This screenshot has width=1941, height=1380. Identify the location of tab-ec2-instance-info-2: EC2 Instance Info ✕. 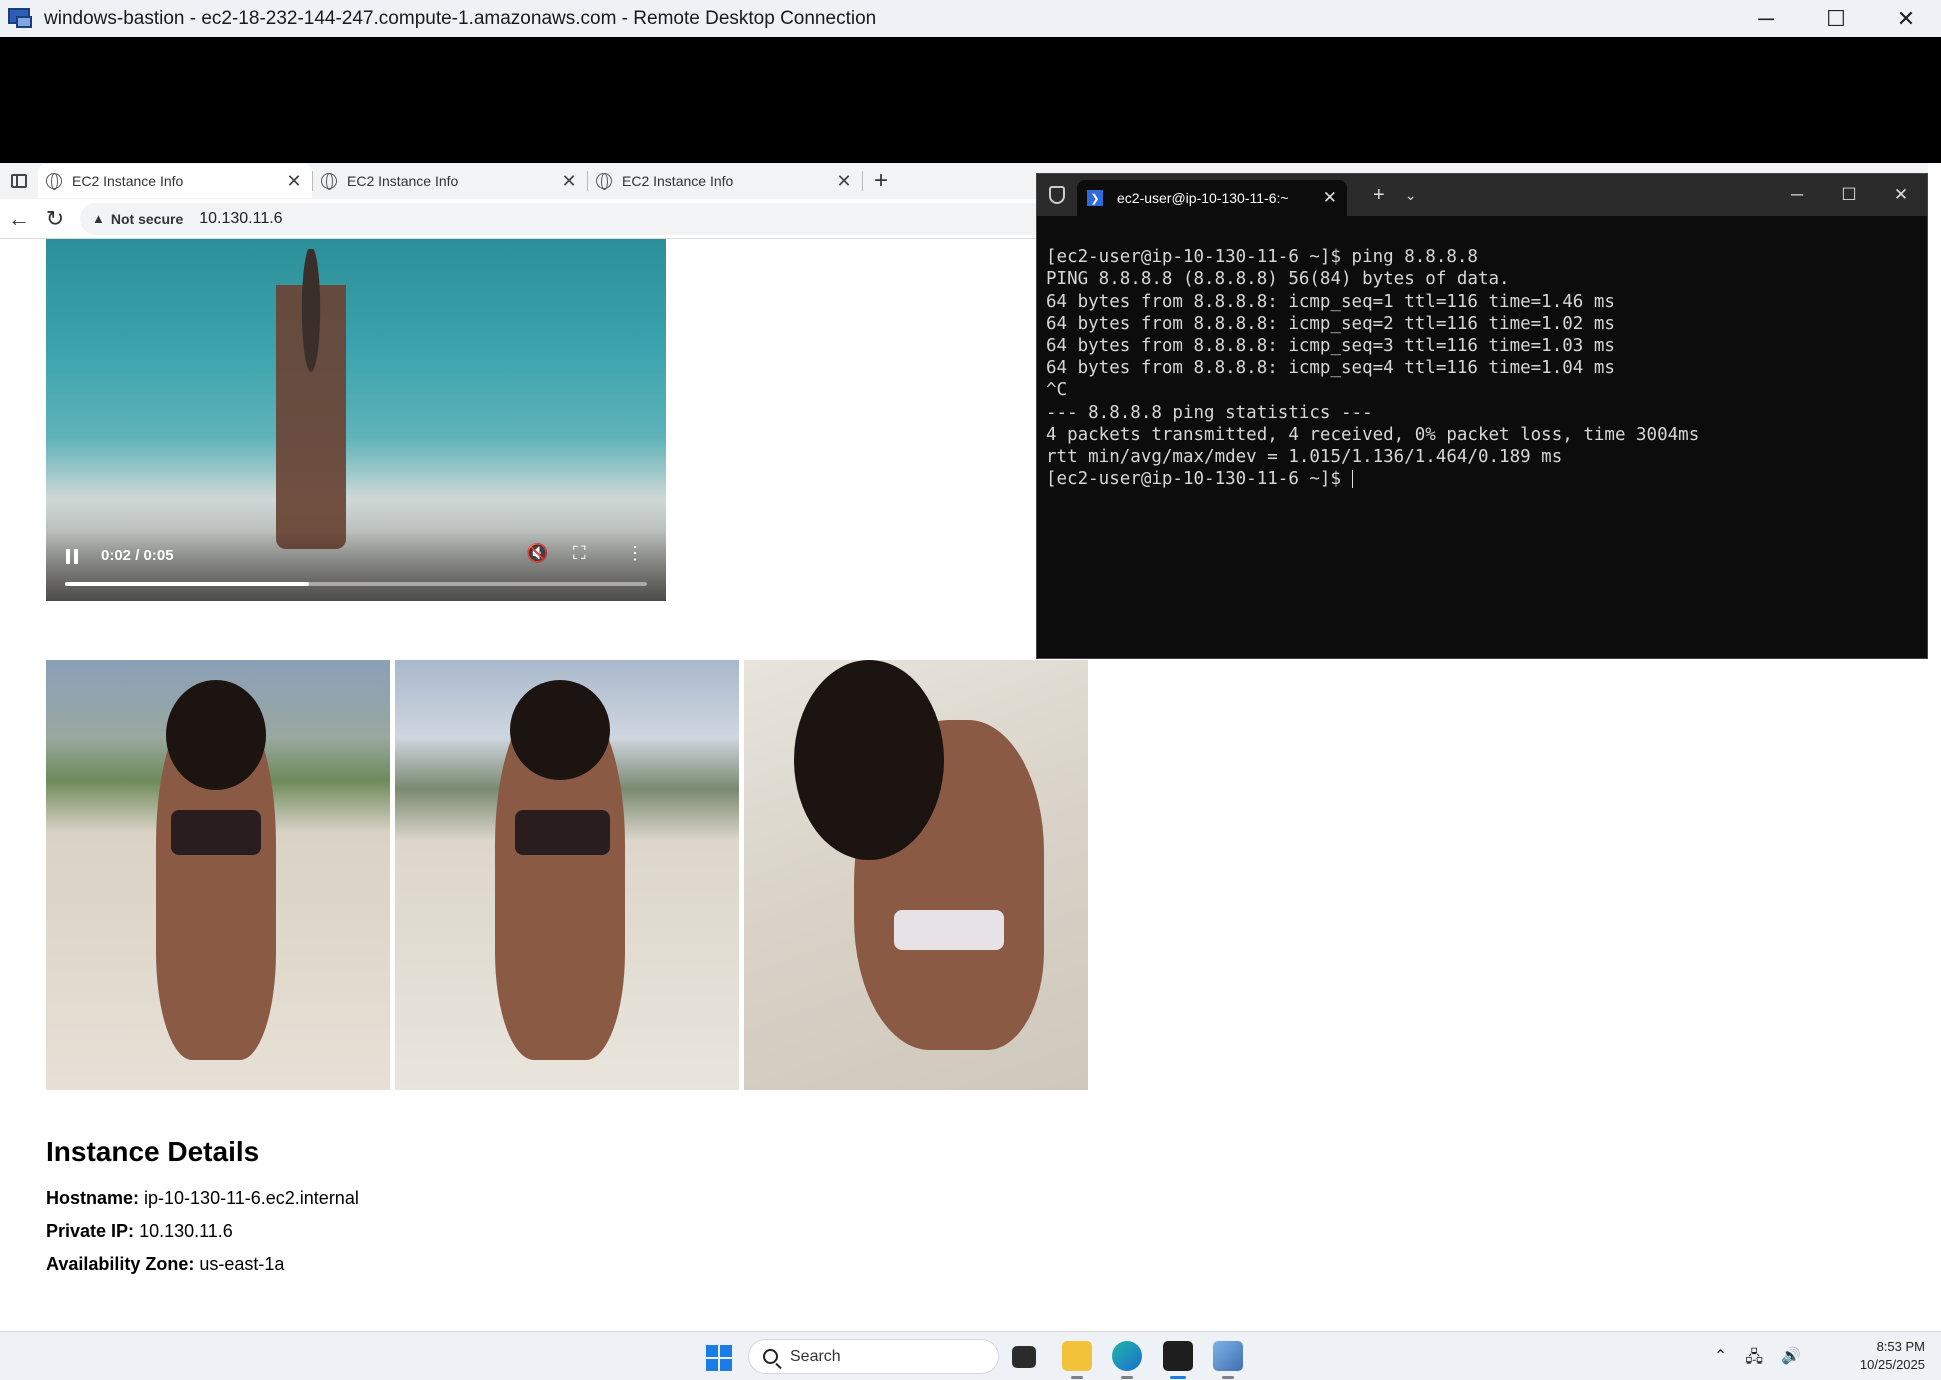
(450, 181).